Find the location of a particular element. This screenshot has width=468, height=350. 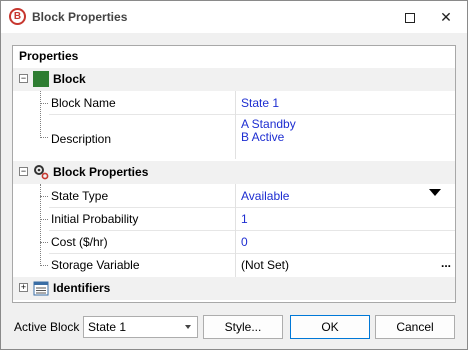

green-square-icon is located at coordinates (41, 79).